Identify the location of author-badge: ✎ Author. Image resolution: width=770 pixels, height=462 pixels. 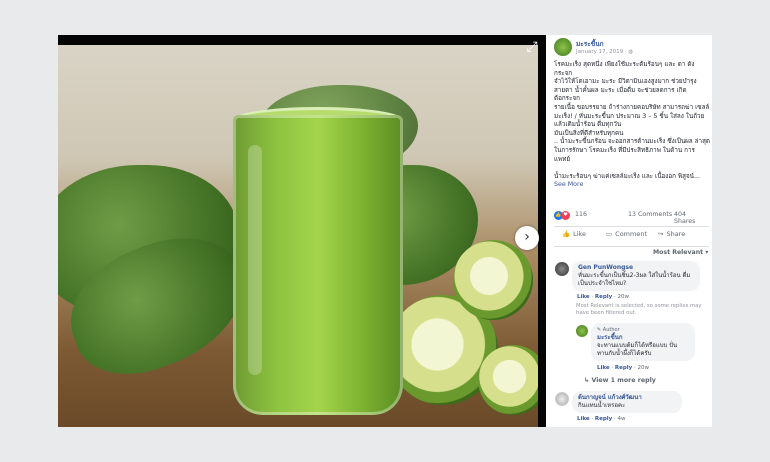
(643, 330).